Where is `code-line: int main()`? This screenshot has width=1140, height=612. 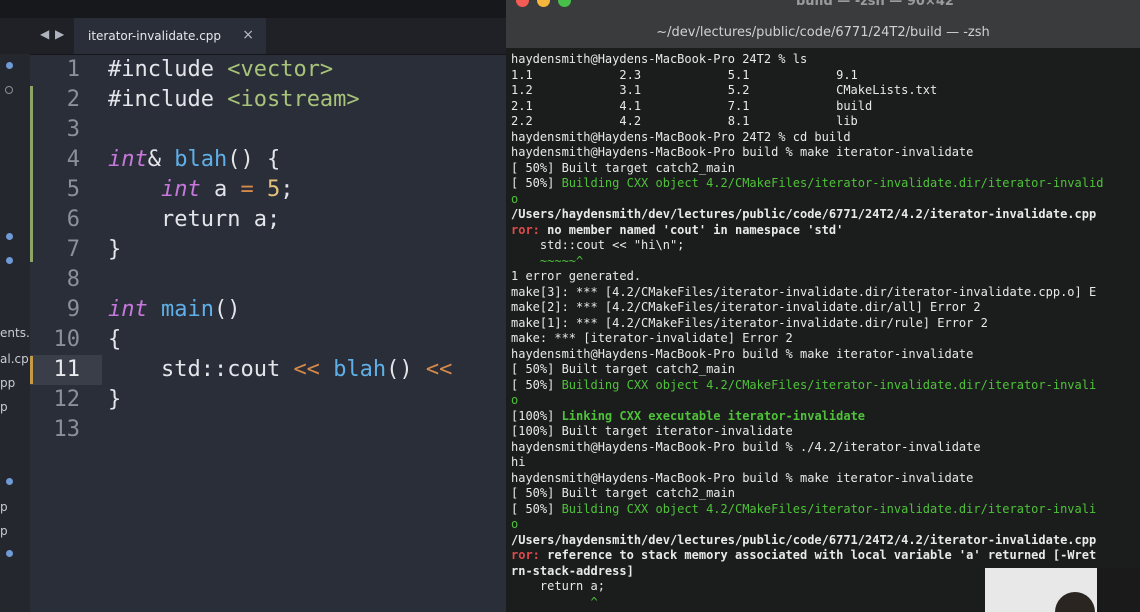 code-line: int main() is located at coordinates (174, 310).